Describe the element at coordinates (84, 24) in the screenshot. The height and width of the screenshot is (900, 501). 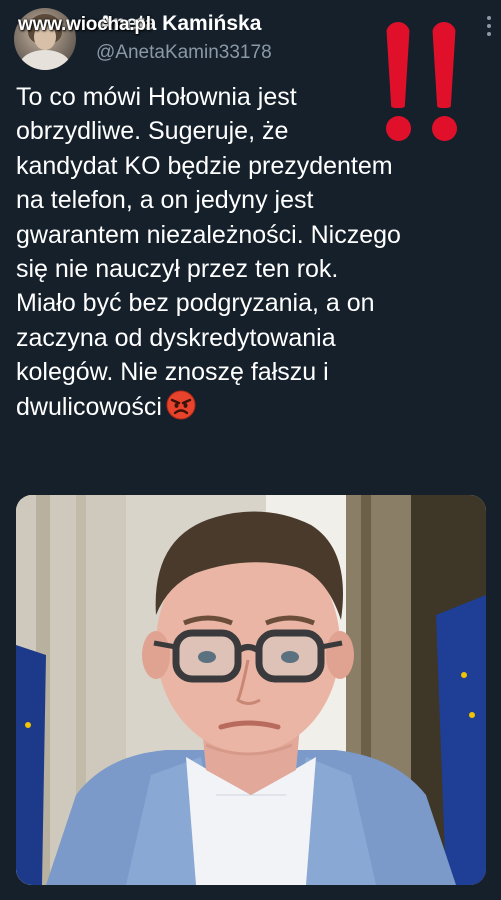
I see `watermark: www.wiocha.pl` at that location.